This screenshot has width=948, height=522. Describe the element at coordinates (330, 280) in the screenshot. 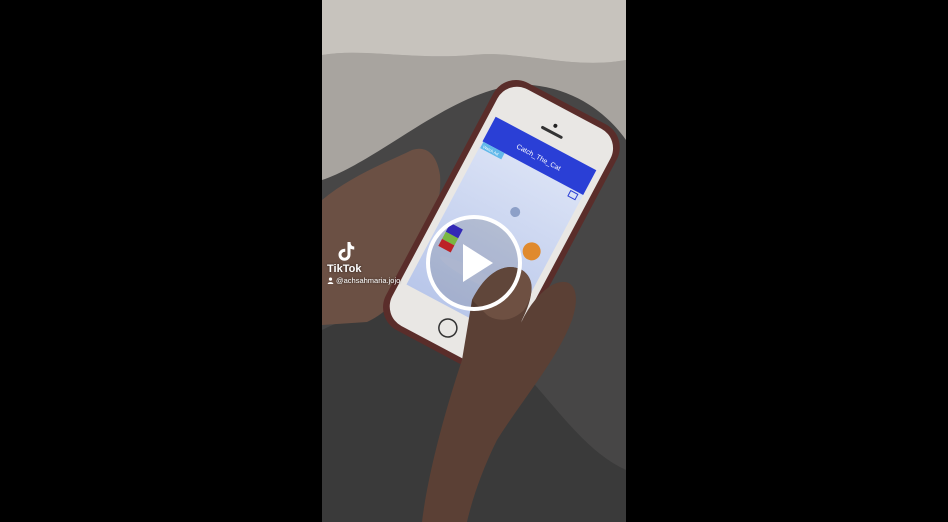

I see `user-icon` at that location.